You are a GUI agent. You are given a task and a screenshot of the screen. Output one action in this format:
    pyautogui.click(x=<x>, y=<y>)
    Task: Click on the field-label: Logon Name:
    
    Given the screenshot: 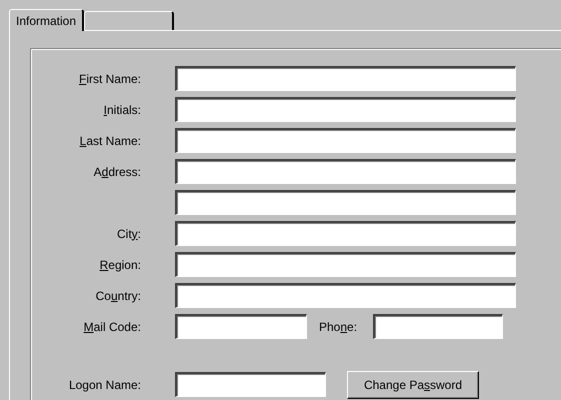 What is the action you would take?
    pyautogui.click(x=105, y=385)
    